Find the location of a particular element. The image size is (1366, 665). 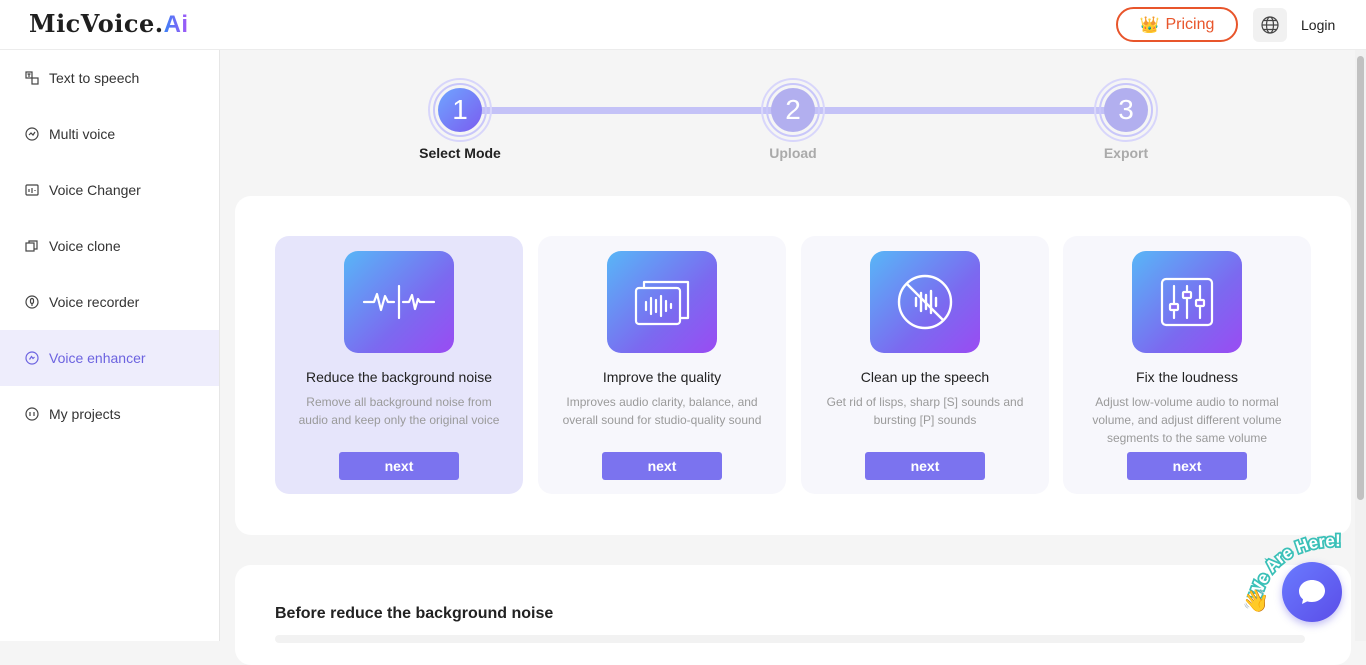

scrollbar-thumb is located at coordinates (1360, 278).